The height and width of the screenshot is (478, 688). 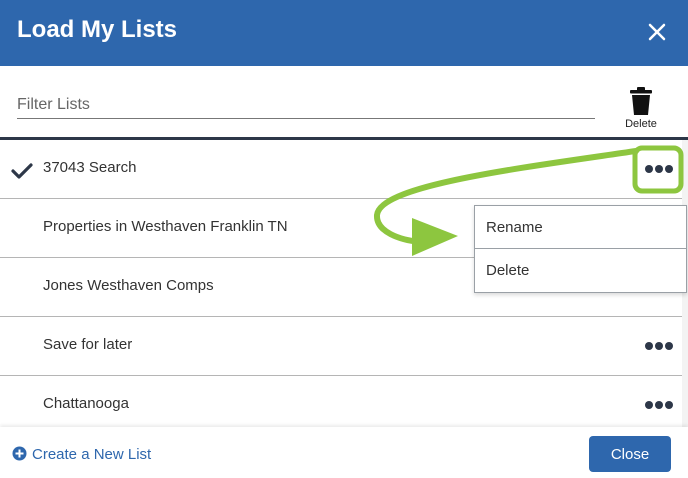 What do you see at coordinates (580, 270) in the screenshot?
I see `delete-menu-item: Delete` at bounding box center [580, 270].